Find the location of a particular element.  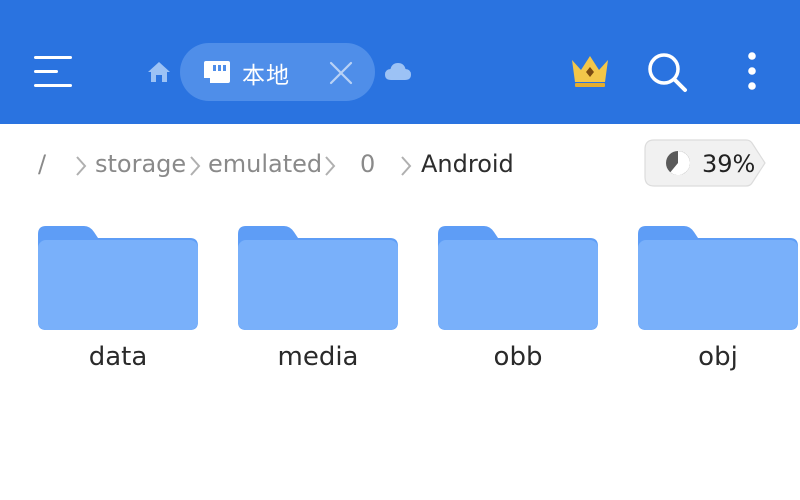

sd-card-icon is located at coordinates (217, 72).